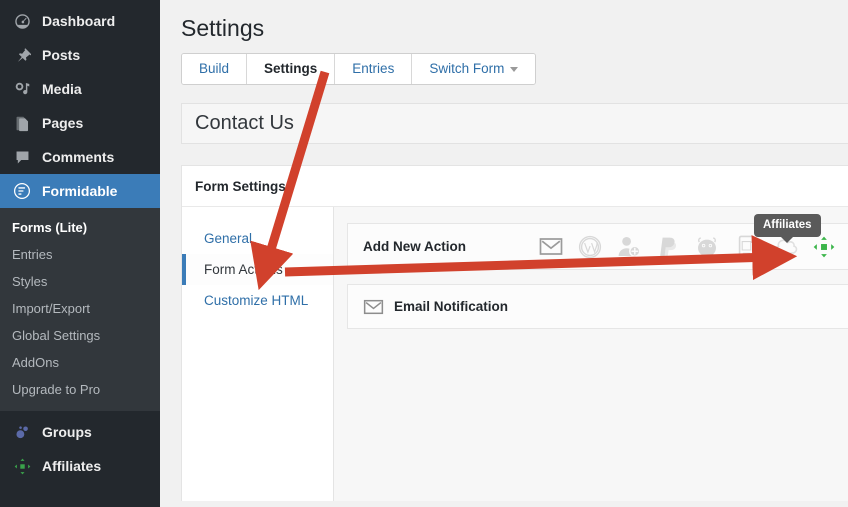 Image resolution: width=848 pixels, height=507 pixels. Describe the element at coordinates (22, 123) in the screenshot. I see `pages-icon` at that location.